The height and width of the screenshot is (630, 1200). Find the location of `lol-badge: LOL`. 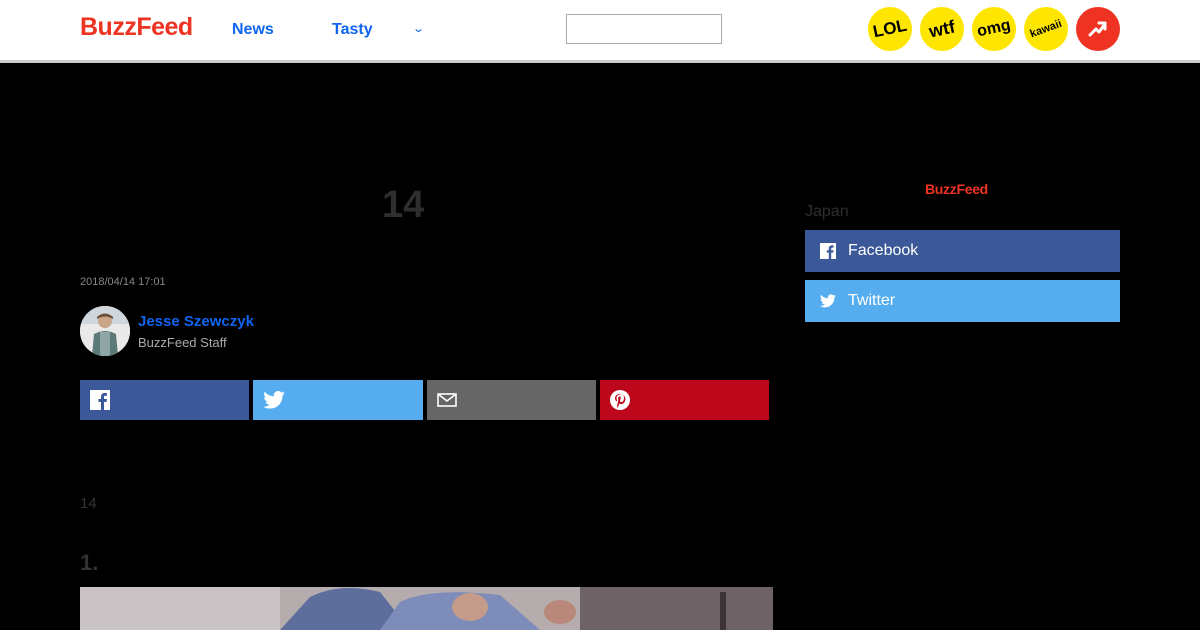

lol-badge: LOL is located at coordinates (890, 29).